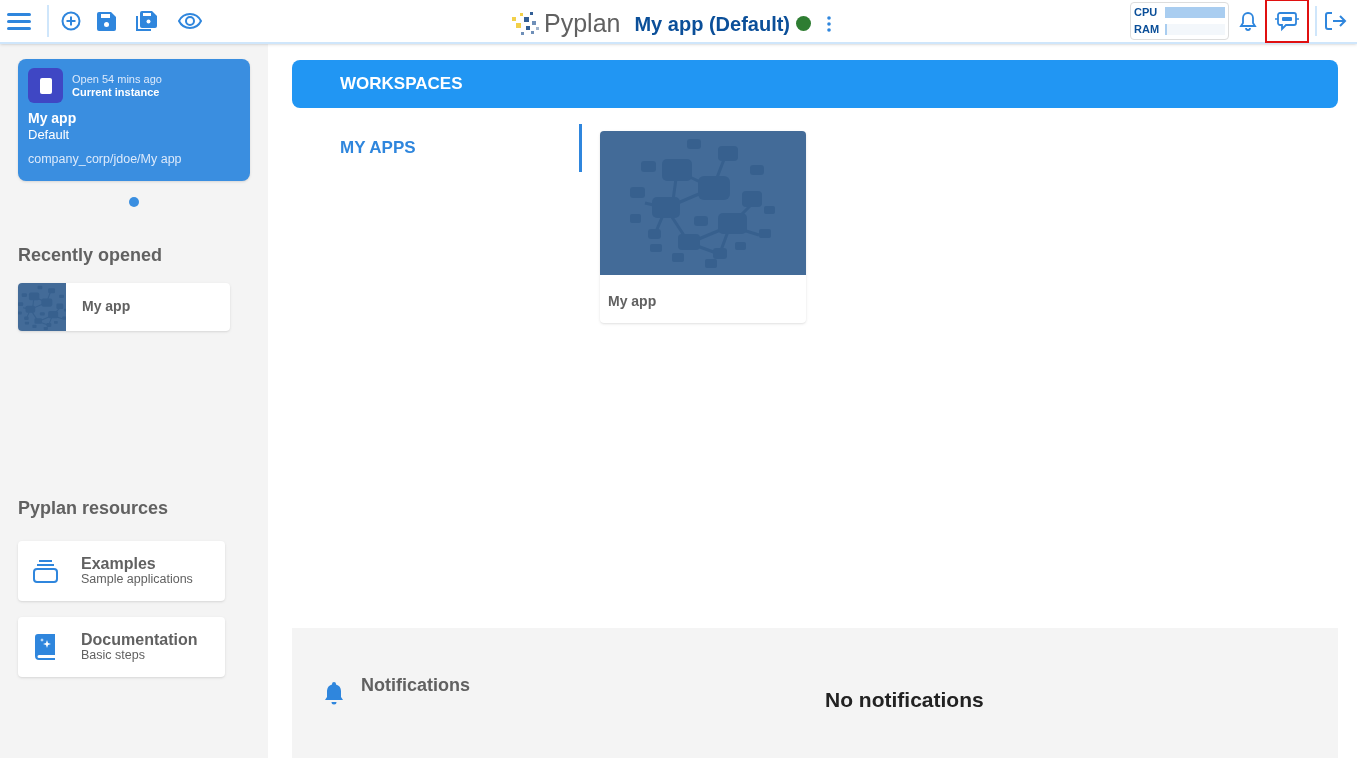 This screenshot has width=1357, height=760. I want to click on app-version: Default, so click(49, 135).